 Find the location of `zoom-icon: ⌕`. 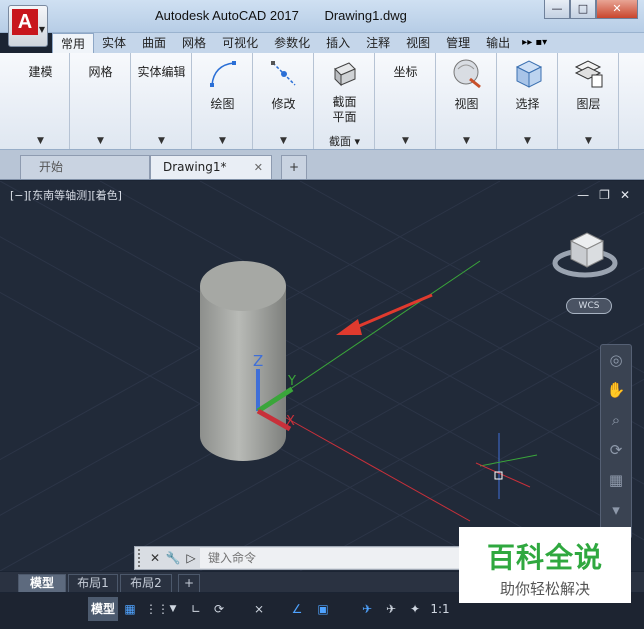

zoom-icon: ⌕ is located at coordinates (616, 420).